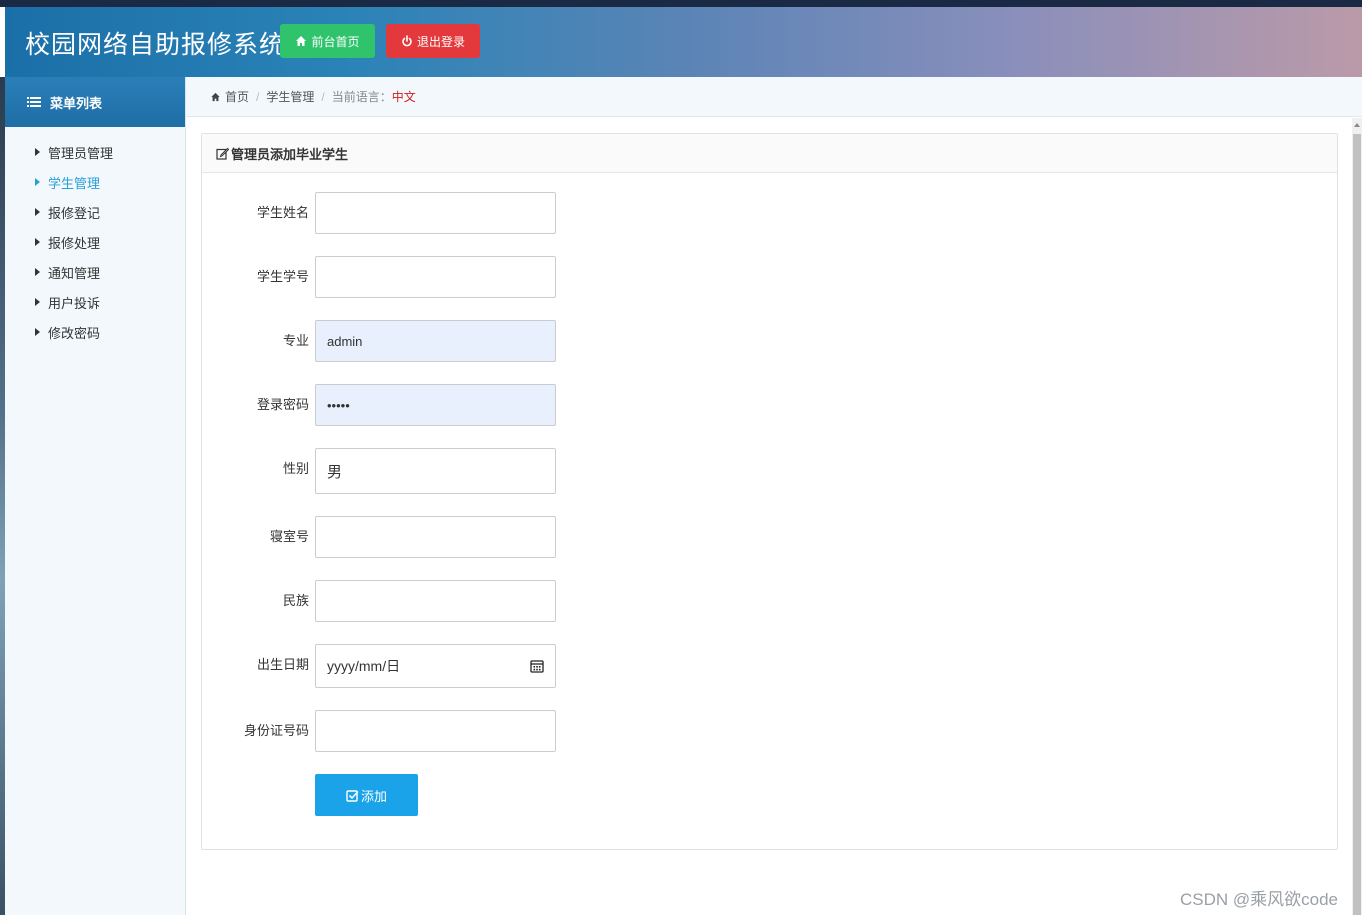 This screenshot has height=915, width=1362. I want to click on sidebar-item-admin-management: 管理员管理, so click(95, 152).